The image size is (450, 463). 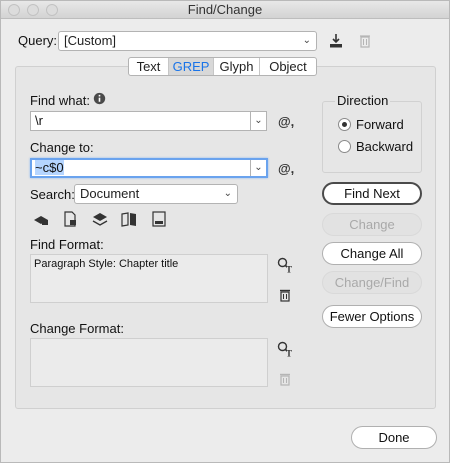 What do you see at coordinates (52, 10) in the screenshot?
I see `zoom-window-button` at bounding box center [52, 10].